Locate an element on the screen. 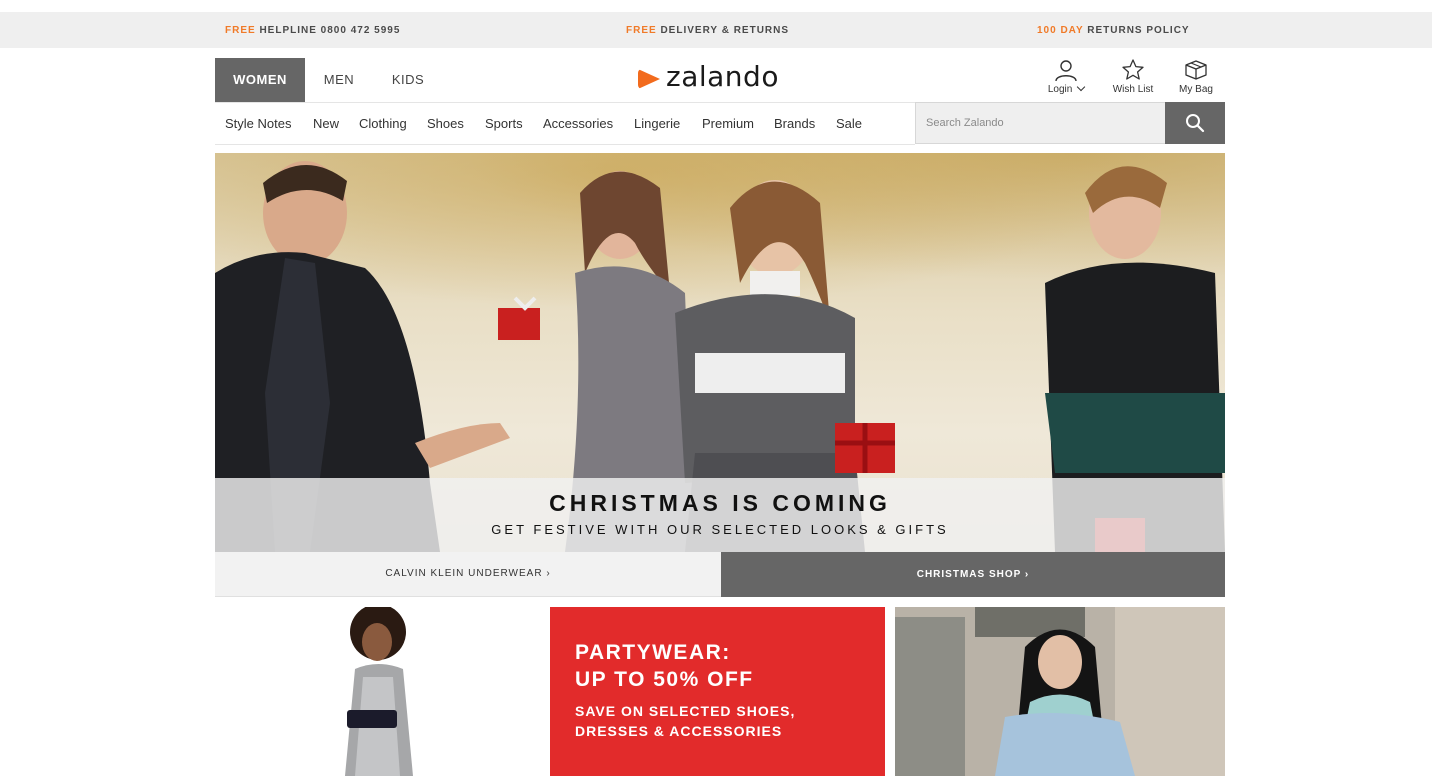 The height and width of the screenshot is (776, 1432). logo-play-icon is located at coordinates (649, 79).